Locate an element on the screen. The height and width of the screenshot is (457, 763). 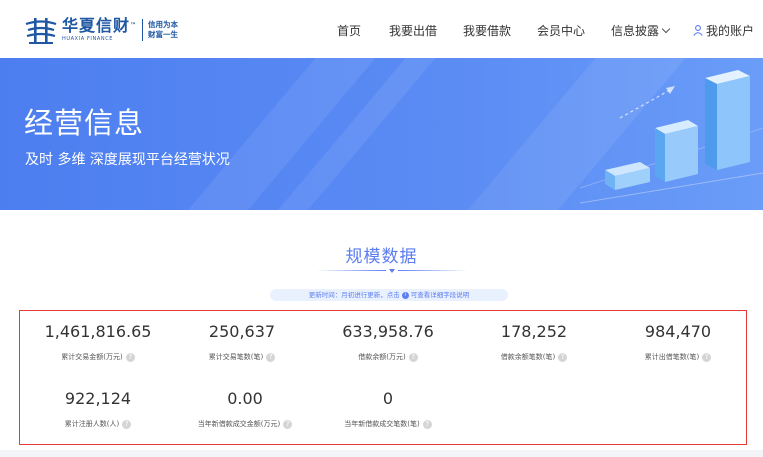
page-subtitle: 及时 多维 深度展现平台经营状况 is located at coordinates (127, 160).